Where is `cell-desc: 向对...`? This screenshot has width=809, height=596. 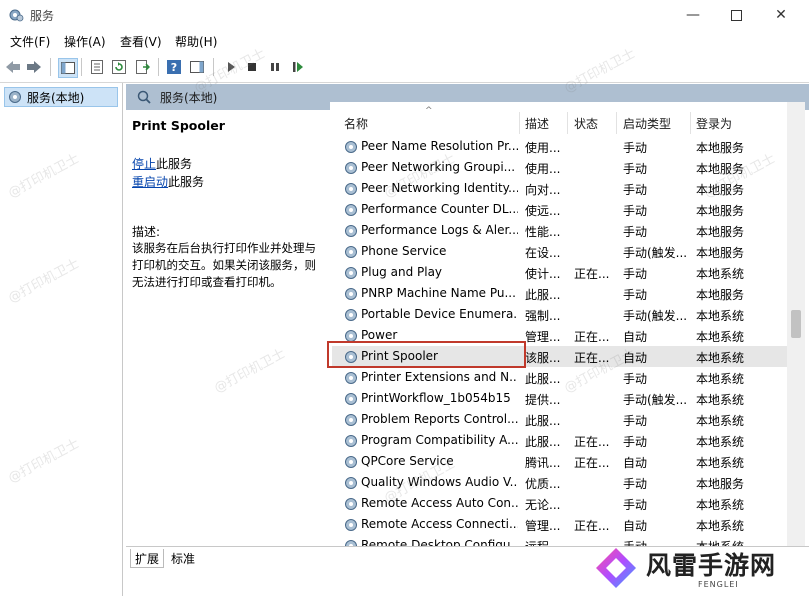 cell-desc: 向对... is located at coordinates (543, 190).